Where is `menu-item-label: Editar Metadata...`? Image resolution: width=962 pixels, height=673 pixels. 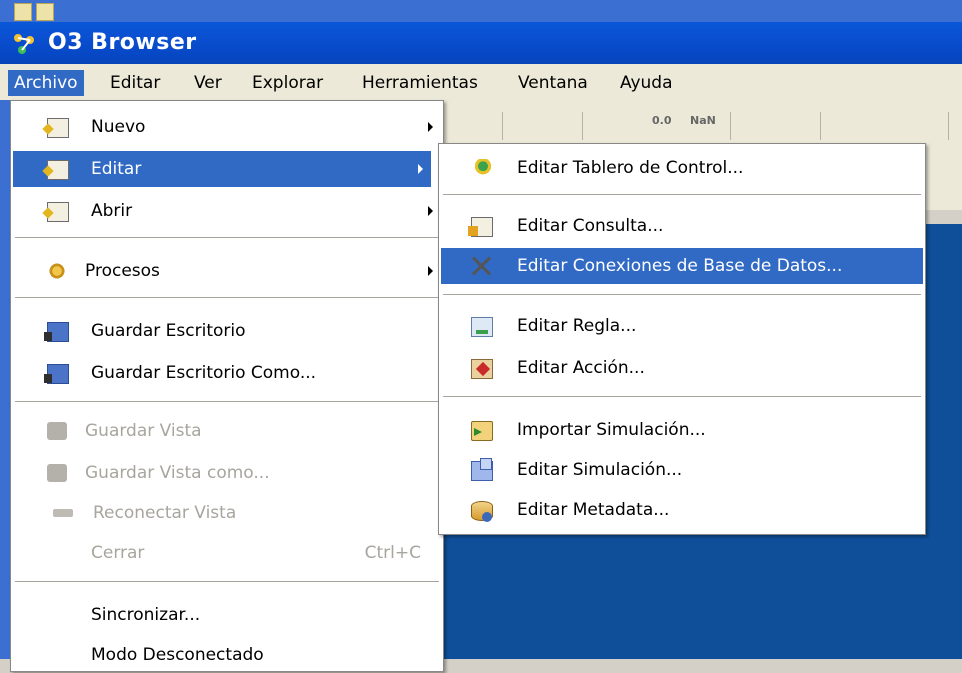 menu-item-label: Editar Metadata... is located at coordinates (593, 510).